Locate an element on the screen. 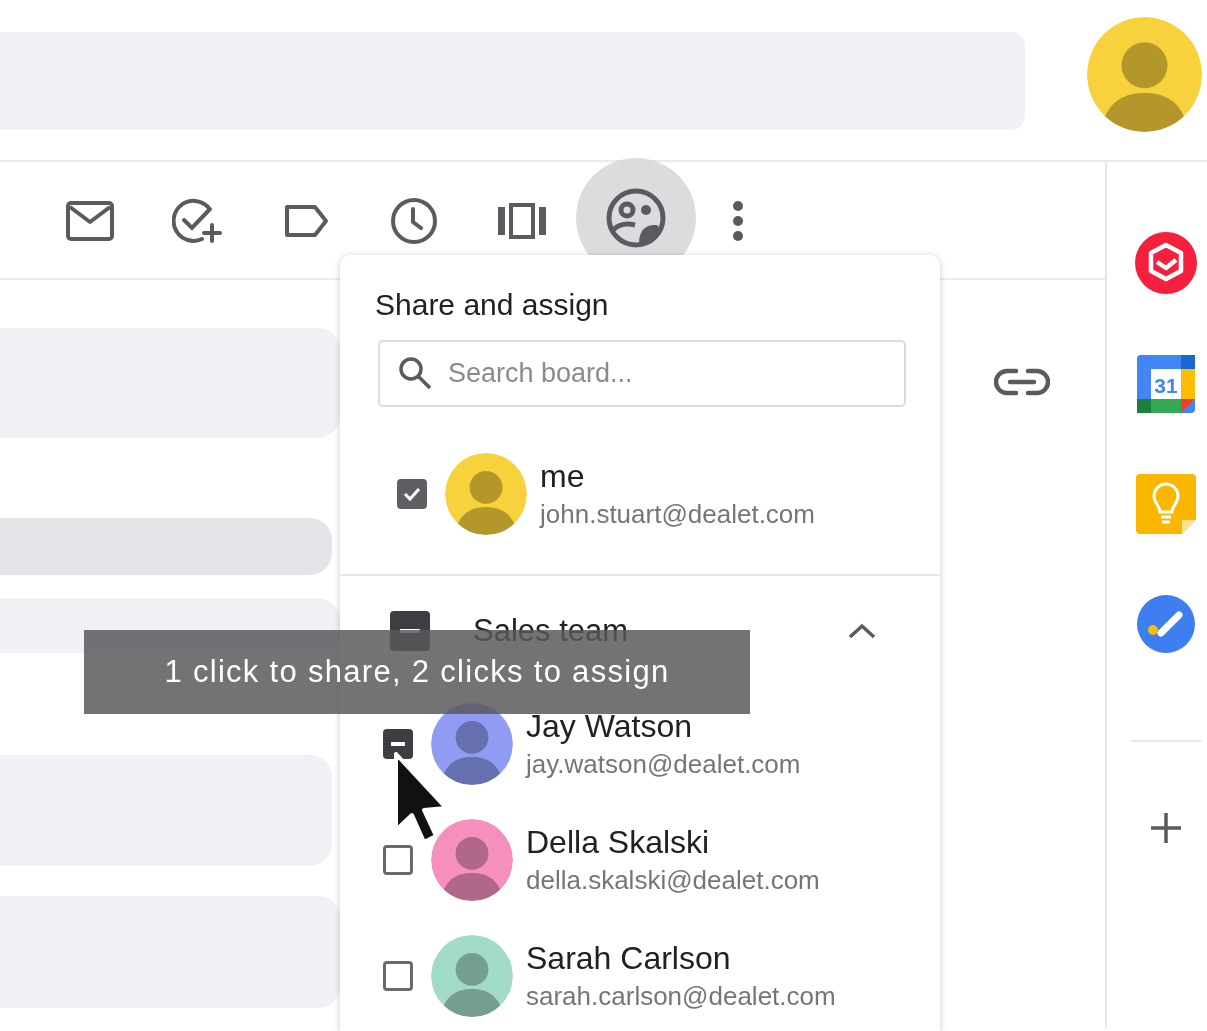 Image resolution: width=1207 pixels, height=1031 pixels. carousel-icon is located at coordinates (522, 221).